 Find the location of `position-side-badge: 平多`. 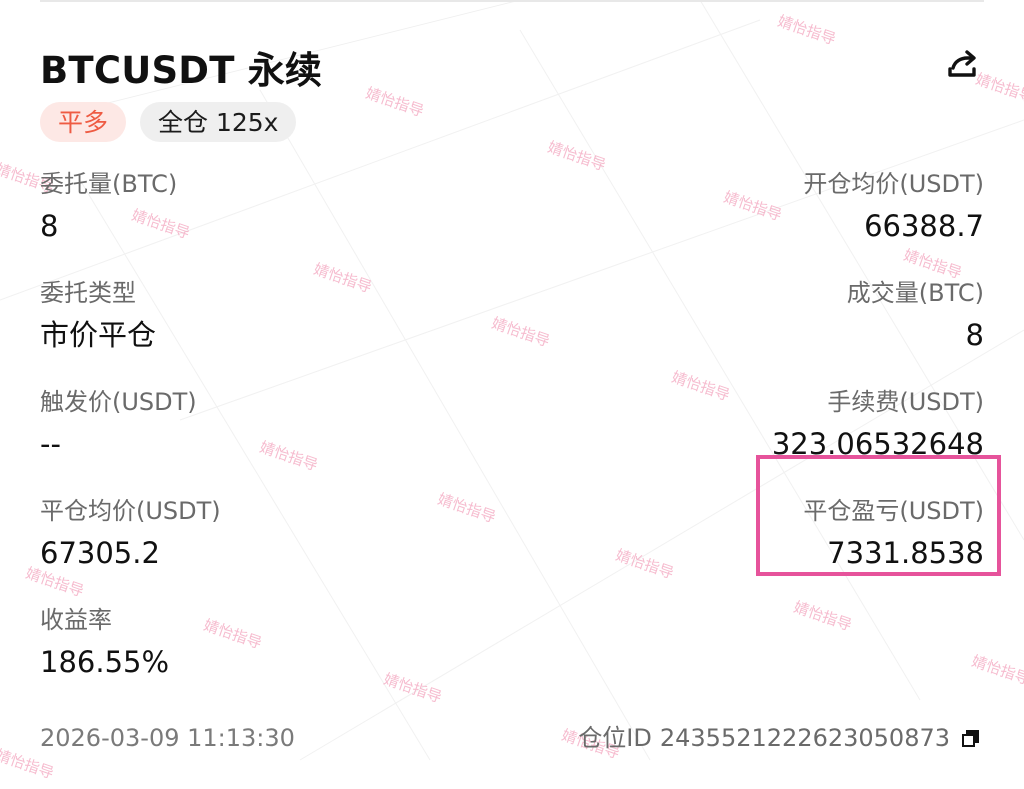

position-side-badge: 平多 is located at coordinates (83, 122).